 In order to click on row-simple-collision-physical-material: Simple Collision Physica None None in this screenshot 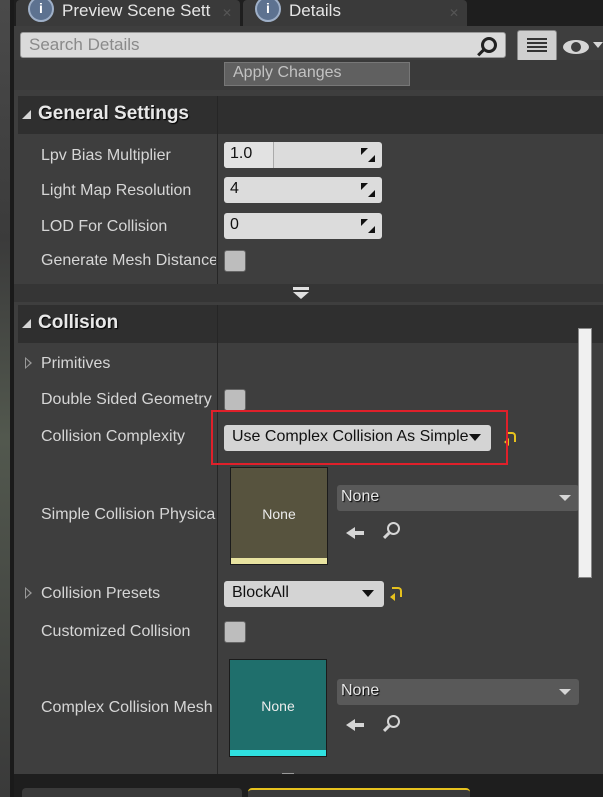, I will do `click(310, 516)`.